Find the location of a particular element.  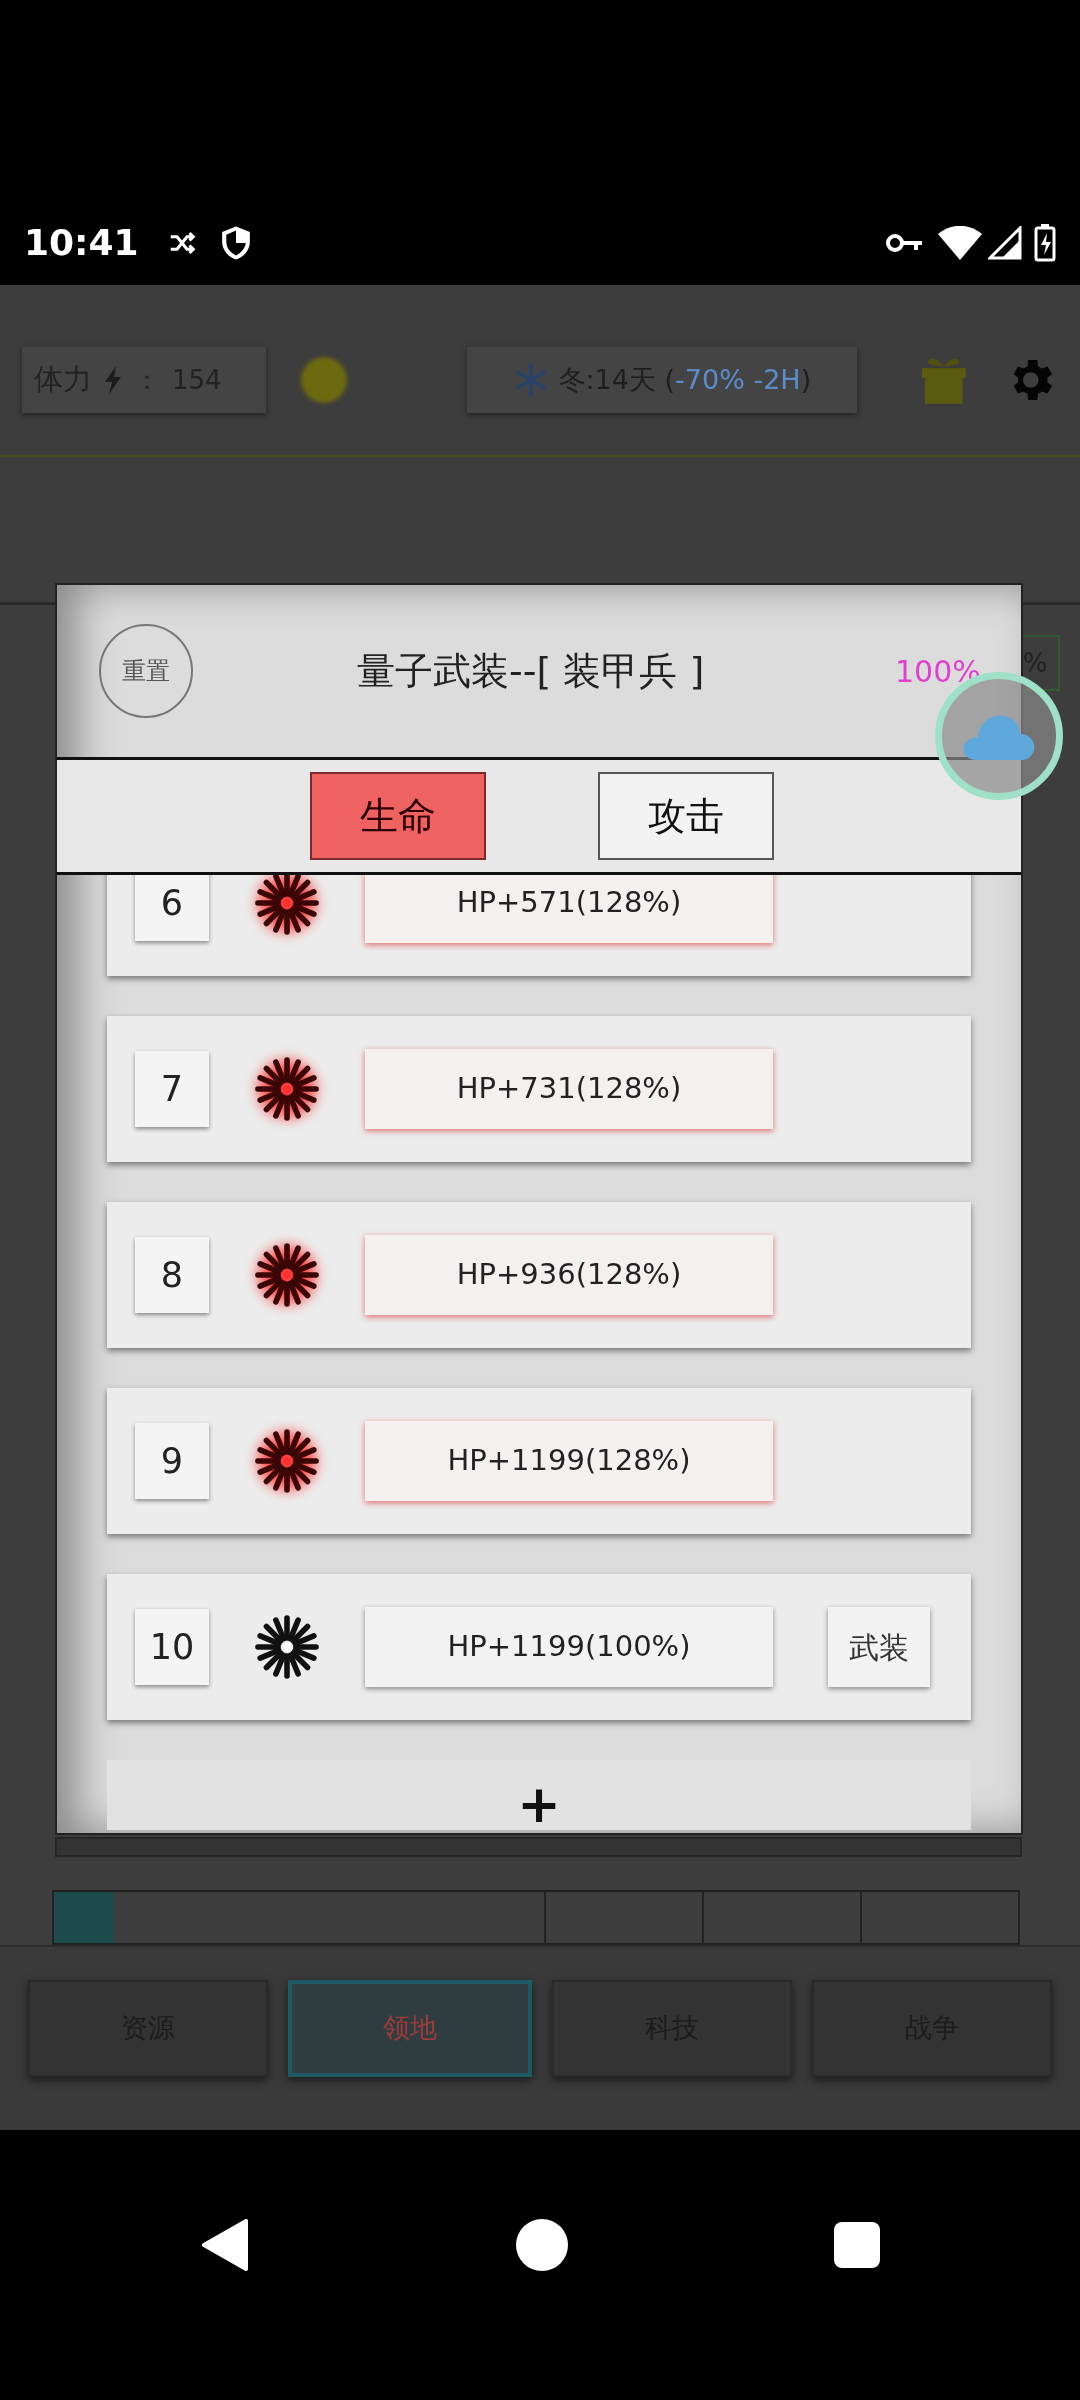

tab: 生命 is located at coordinates (398, 816).